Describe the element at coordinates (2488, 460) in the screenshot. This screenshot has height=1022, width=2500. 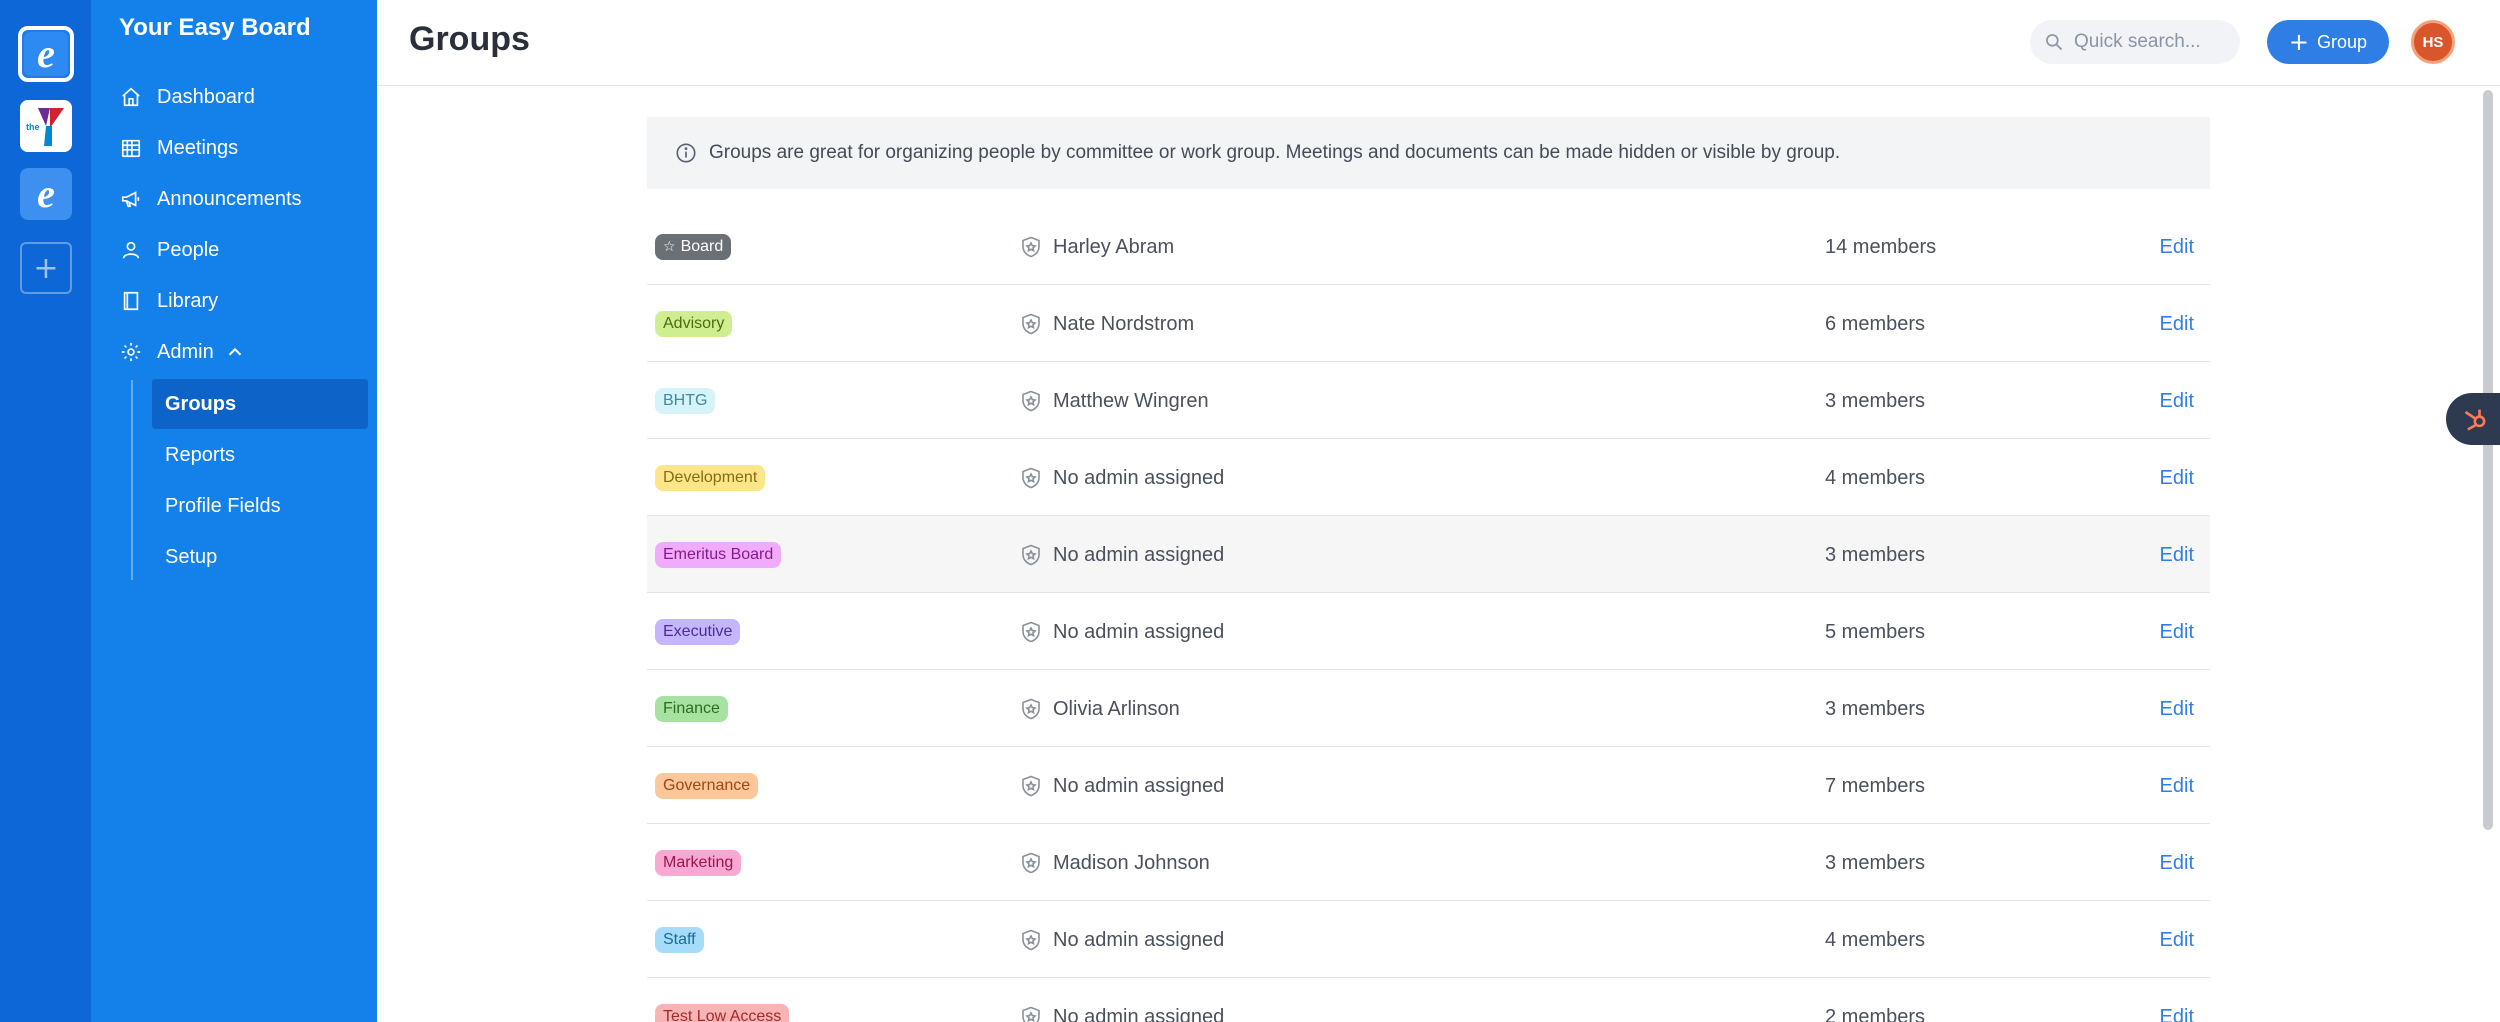
I see `scrollbar` at that location.